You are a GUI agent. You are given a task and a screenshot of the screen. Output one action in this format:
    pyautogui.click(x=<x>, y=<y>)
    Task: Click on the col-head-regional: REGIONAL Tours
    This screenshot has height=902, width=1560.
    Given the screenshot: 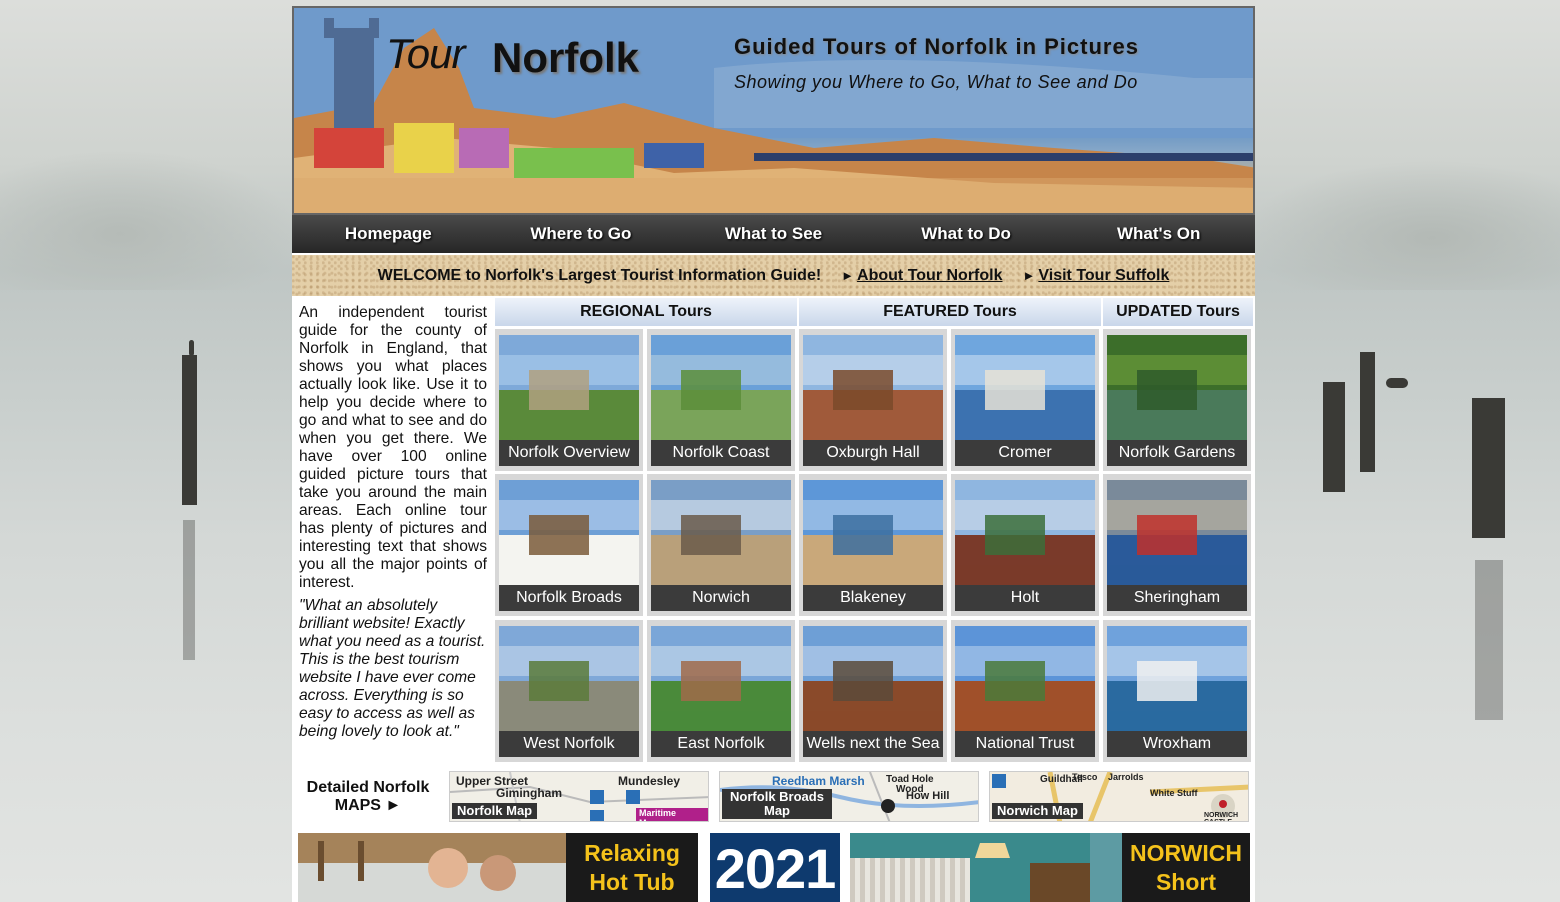 What is the action you would take?
    pyautogui.click(x=646, y=312)
    